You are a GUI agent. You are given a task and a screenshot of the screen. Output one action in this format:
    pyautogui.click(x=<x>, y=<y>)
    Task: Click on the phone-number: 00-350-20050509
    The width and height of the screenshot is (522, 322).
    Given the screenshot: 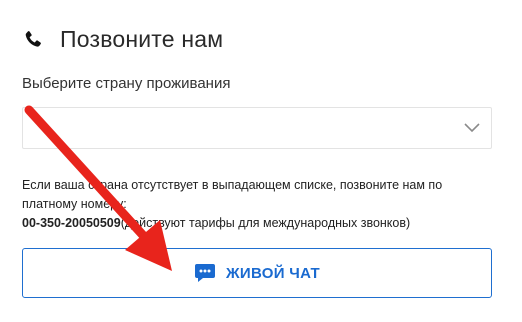 What is the action you would take?
    pyautogui.click(x=71, y=223)
    